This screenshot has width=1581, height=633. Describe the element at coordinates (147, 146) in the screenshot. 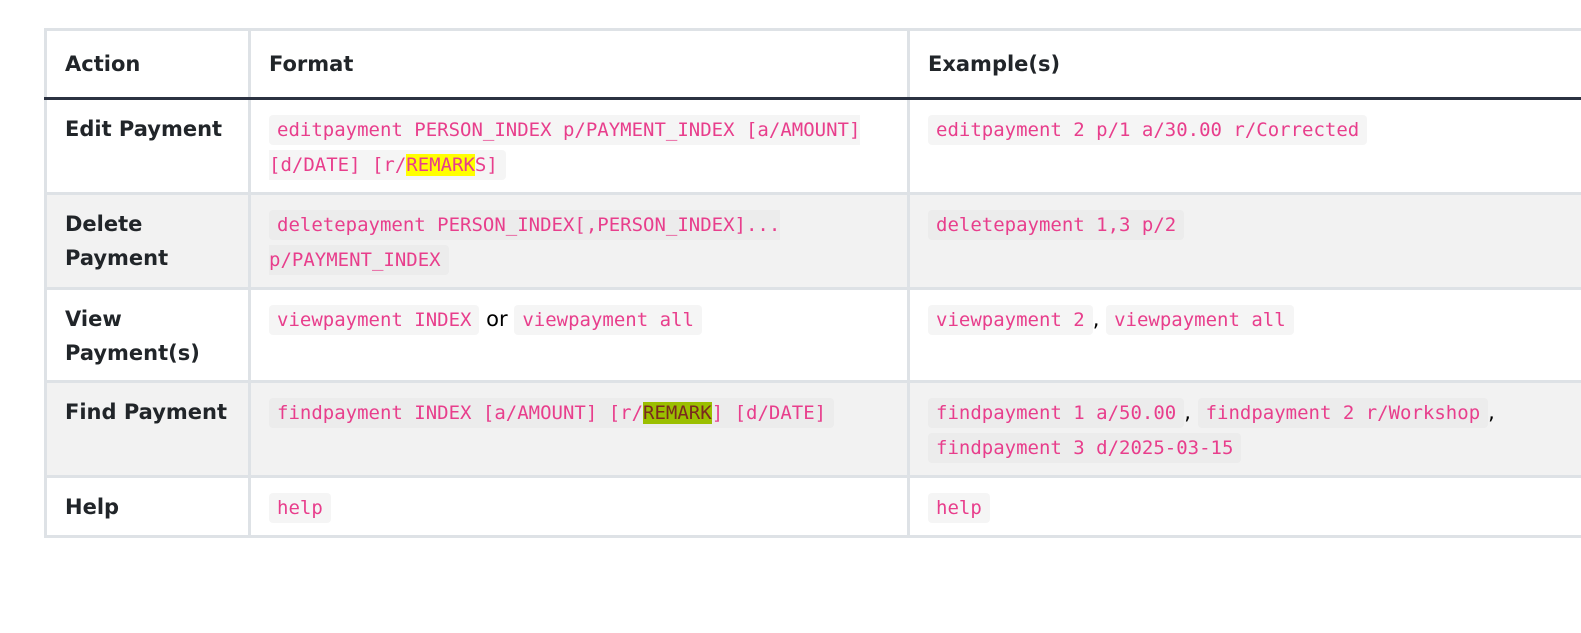

I see `action-cell: Edit Payment` at that location.